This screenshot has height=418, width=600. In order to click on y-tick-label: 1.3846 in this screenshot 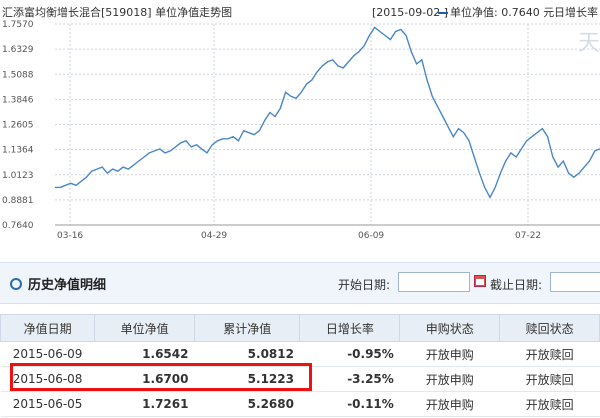, I will do `click(18, 100)`.